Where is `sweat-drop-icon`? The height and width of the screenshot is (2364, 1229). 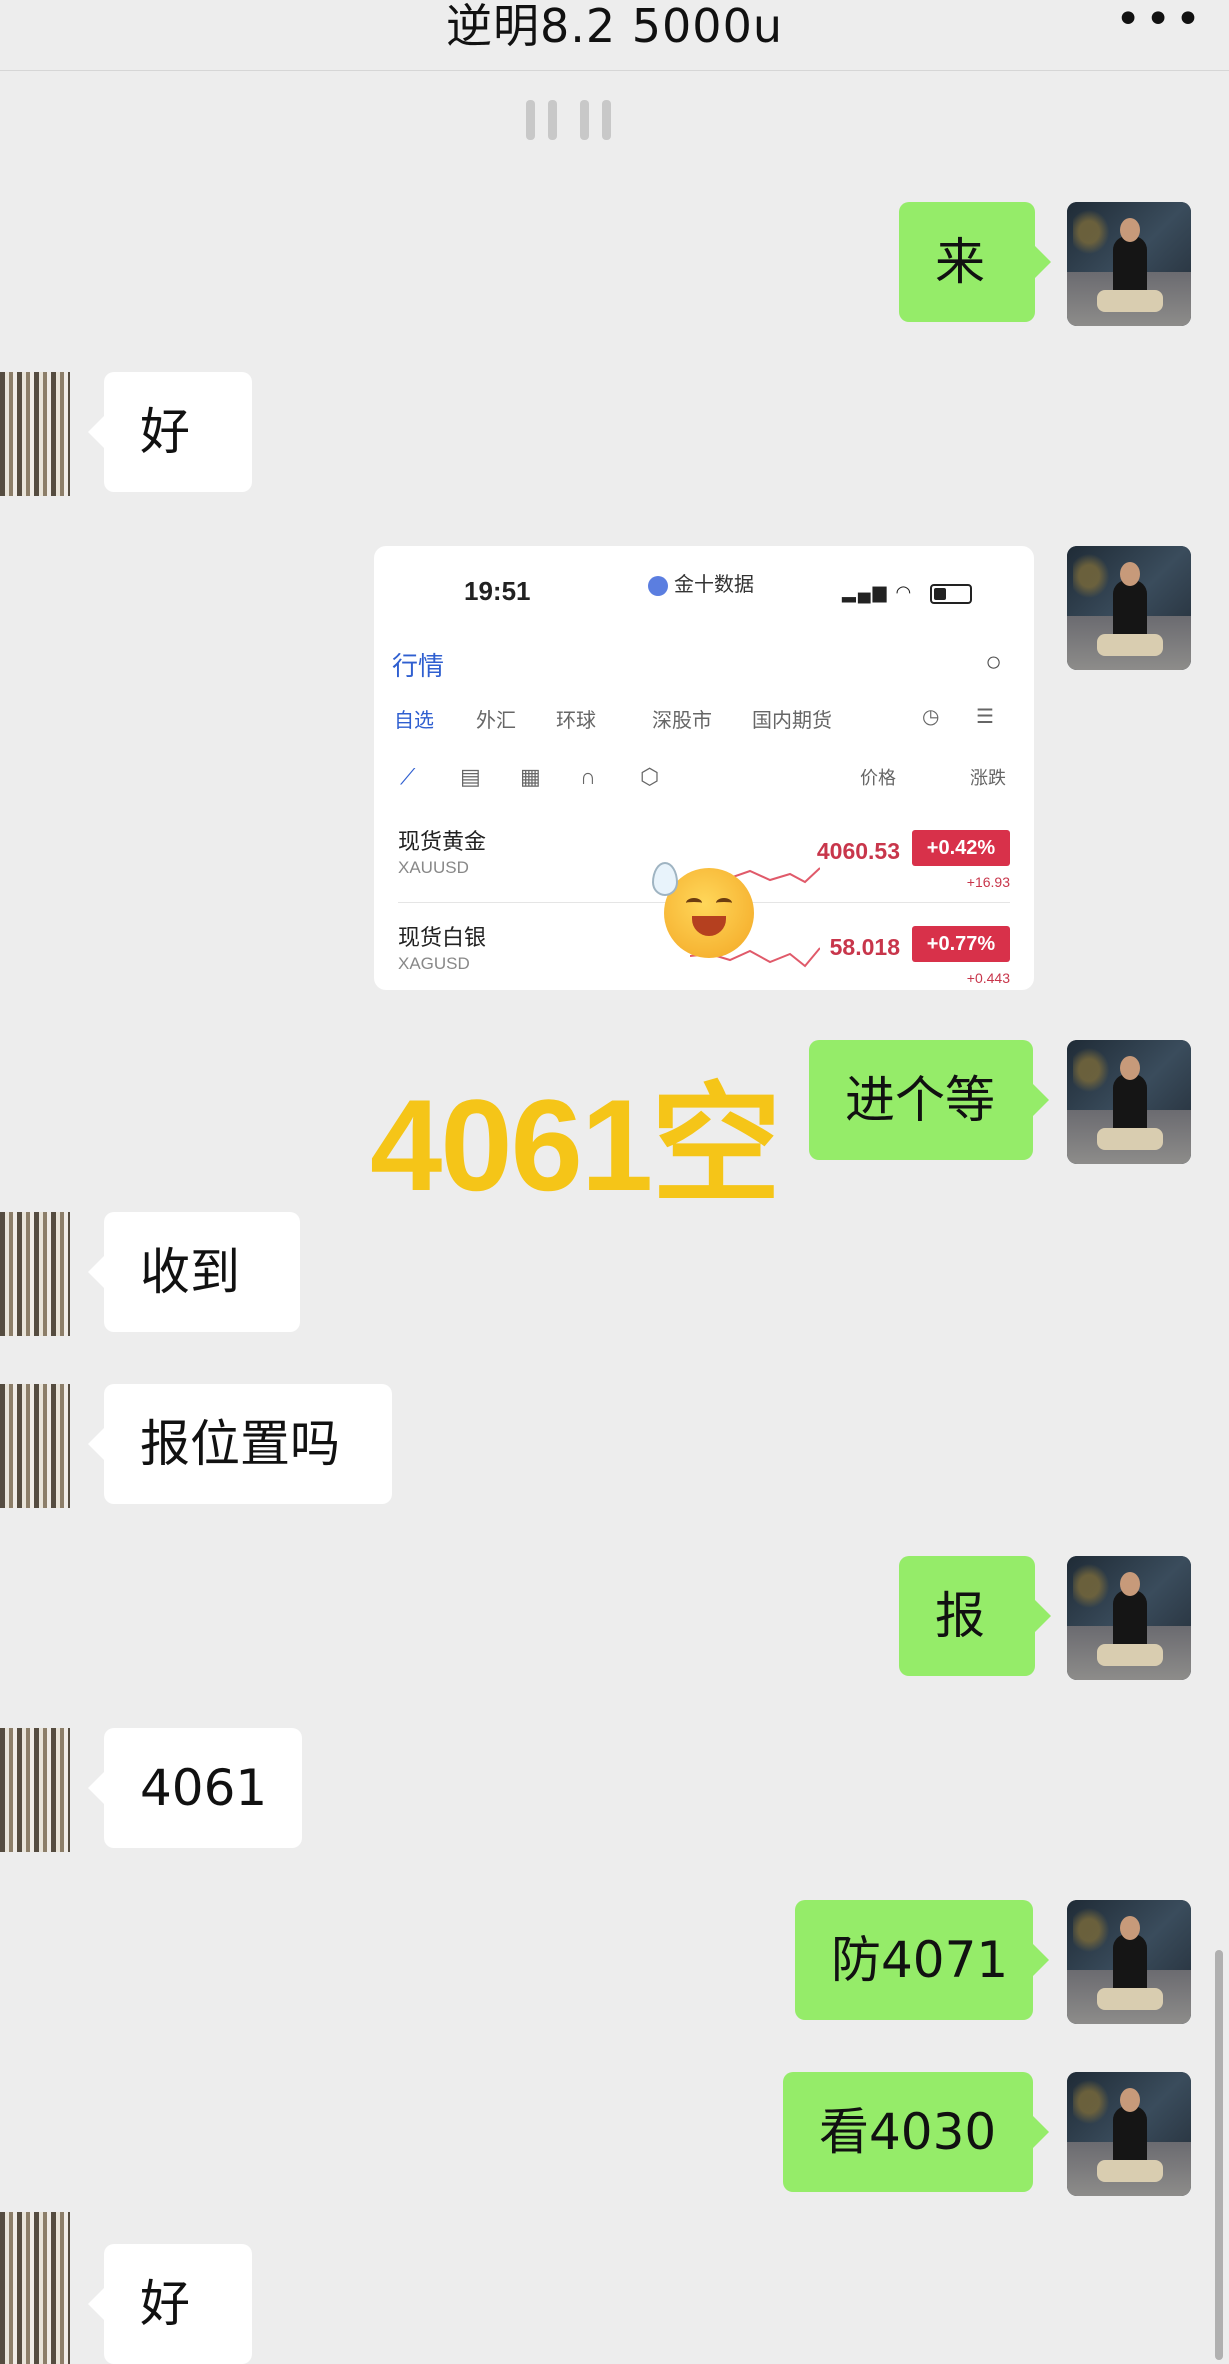 sweat-drop-icon is located at coordinates (665, 879).